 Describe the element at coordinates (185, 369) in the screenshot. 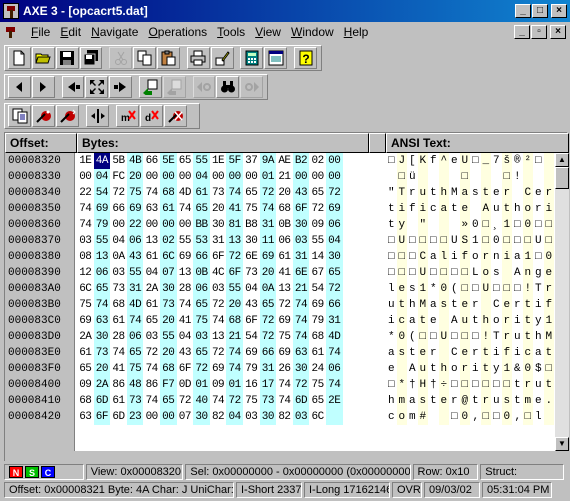

I see `byte-cell: 6F` at that location.